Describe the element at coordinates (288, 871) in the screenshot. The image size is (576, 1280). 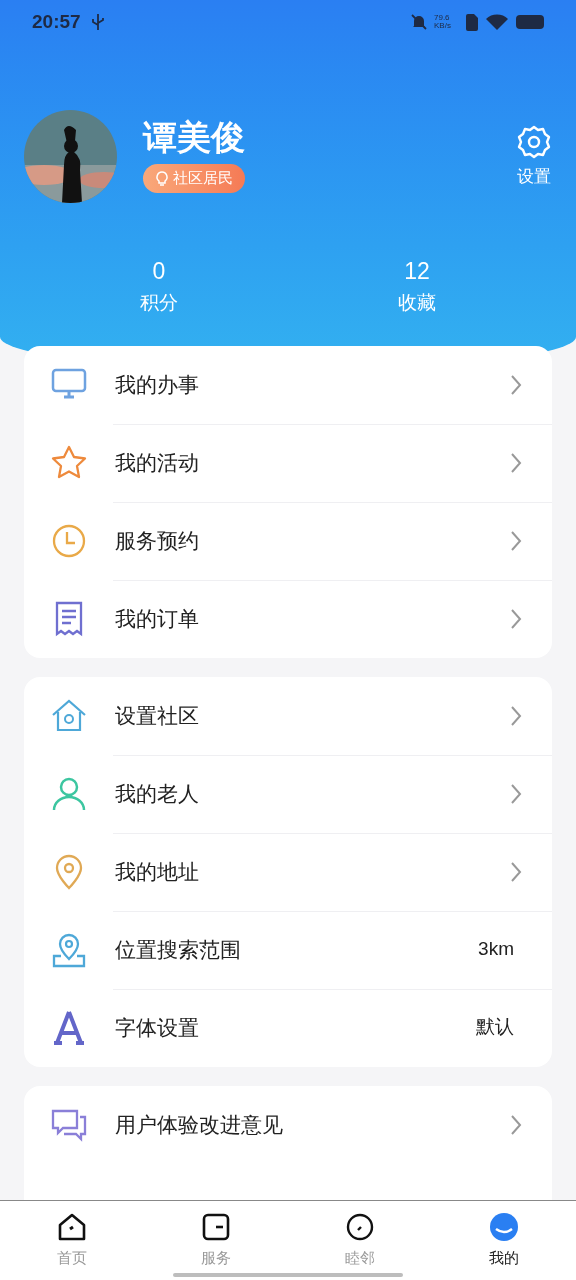
I see `menu-item: 我的地址` at that location.